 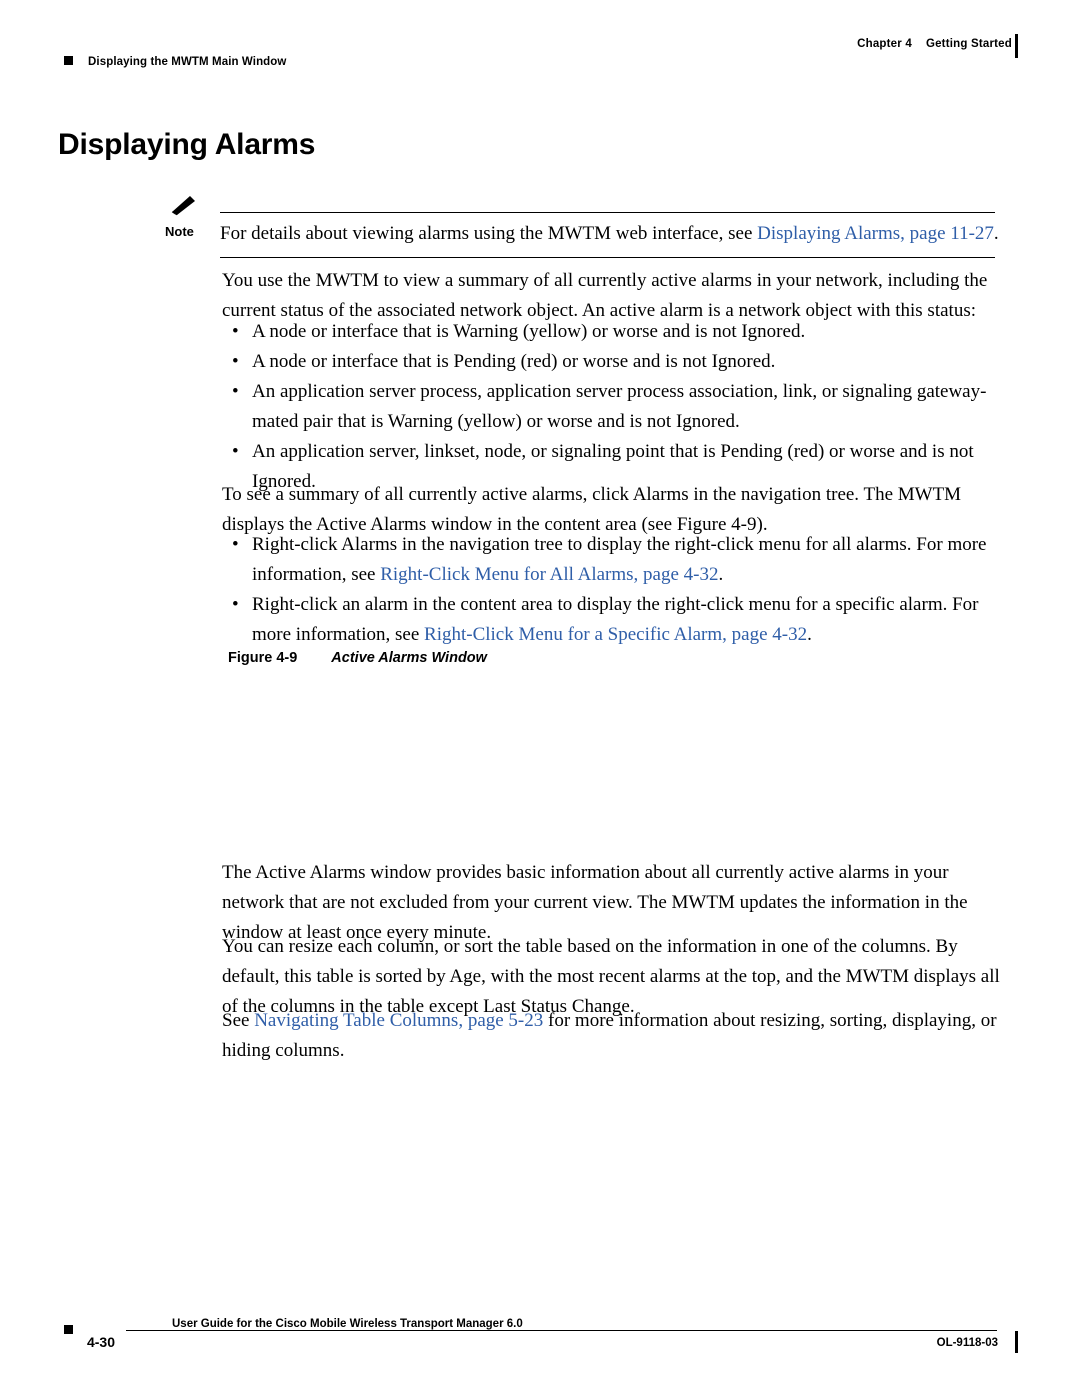 What do you see at coordinates (1016, 1342) in the screenshot?
I see `footer-right-bar` at bounding box center [1016, 1342].